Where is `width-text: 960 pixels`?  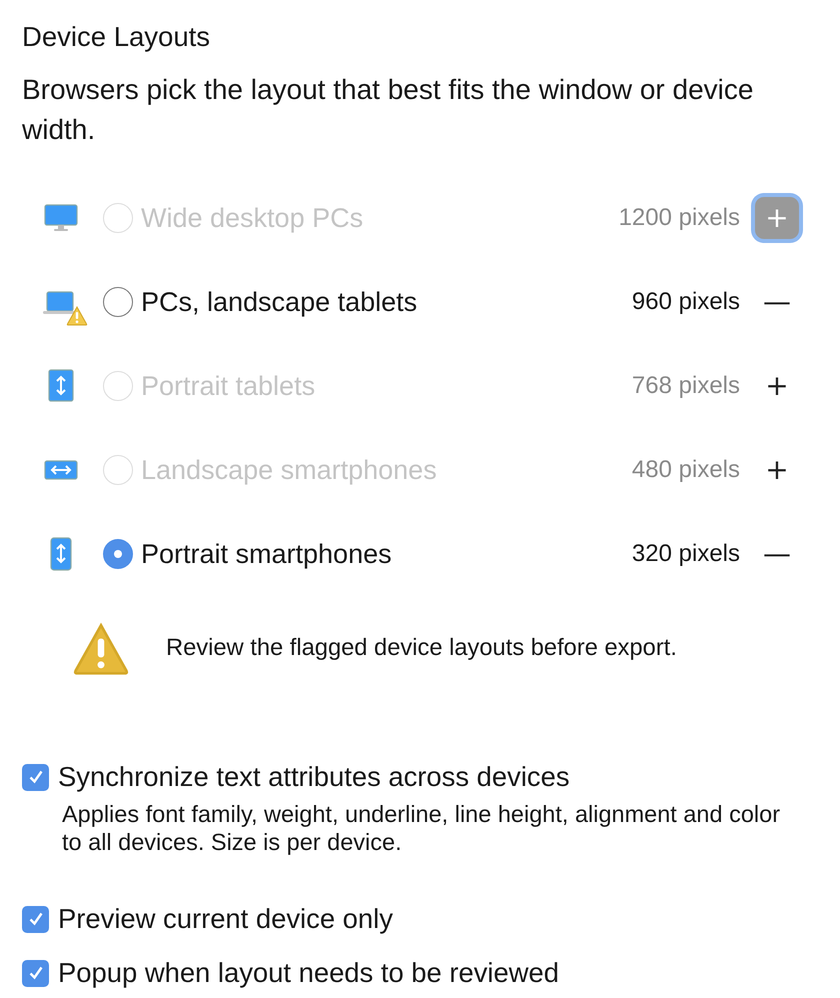
width-text: 960 pixels is located at coordinates (685, 302).